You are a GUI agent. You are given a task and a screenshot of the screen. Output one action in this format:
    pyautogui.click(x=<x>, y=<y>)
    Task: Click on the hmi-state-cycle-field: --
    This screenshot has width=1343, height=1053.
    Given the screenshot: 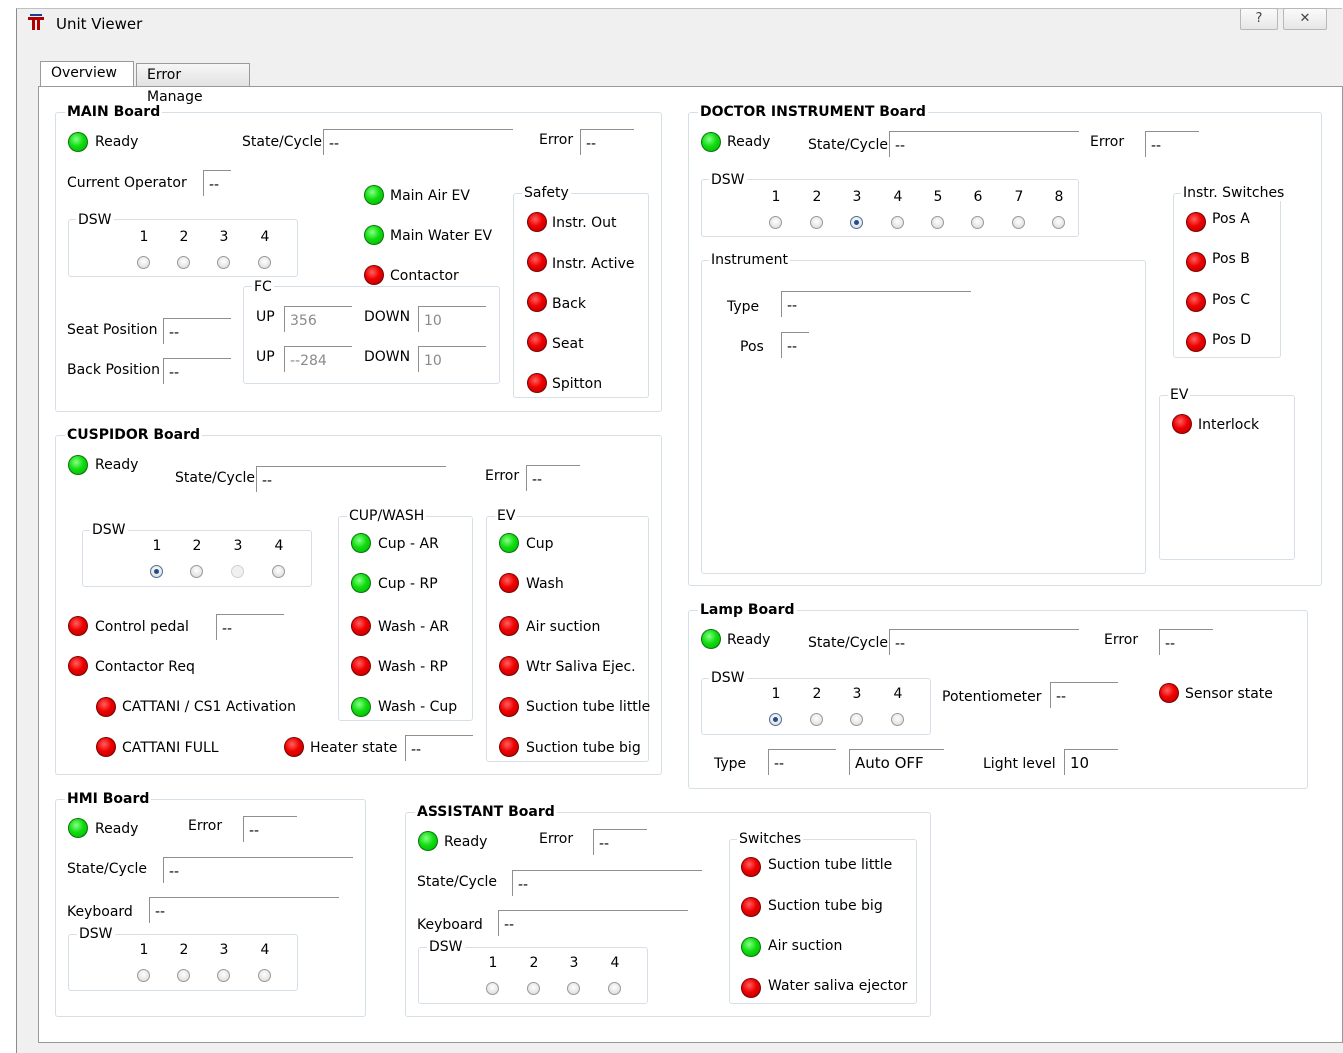 What is the action you would take?
    pyautogui.click(x=258, y=870)
    